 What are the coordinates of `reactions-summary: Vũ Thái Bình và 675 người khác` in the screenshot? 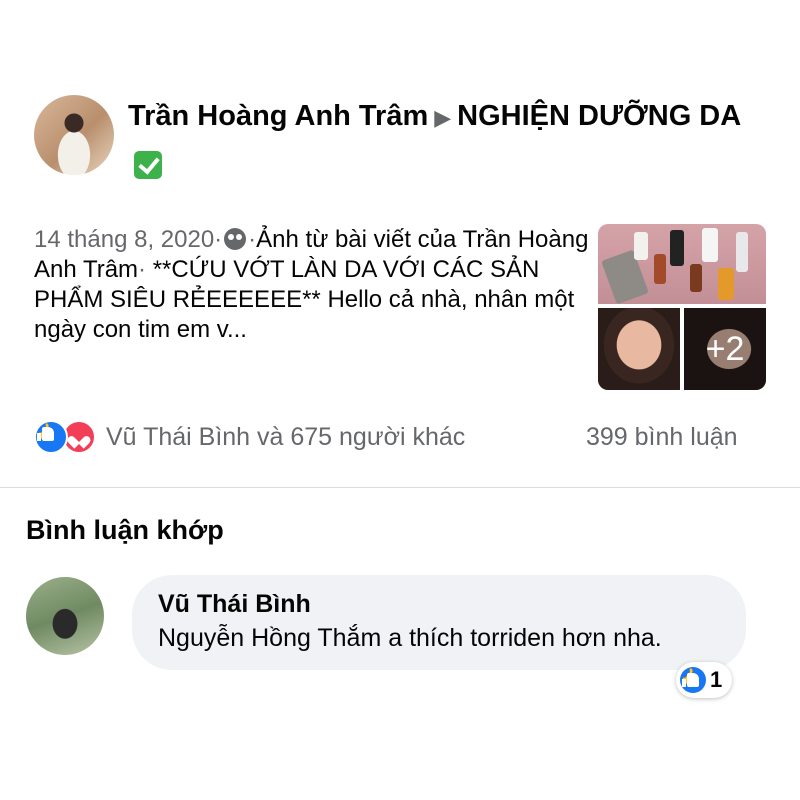 It's located at (249, 437).